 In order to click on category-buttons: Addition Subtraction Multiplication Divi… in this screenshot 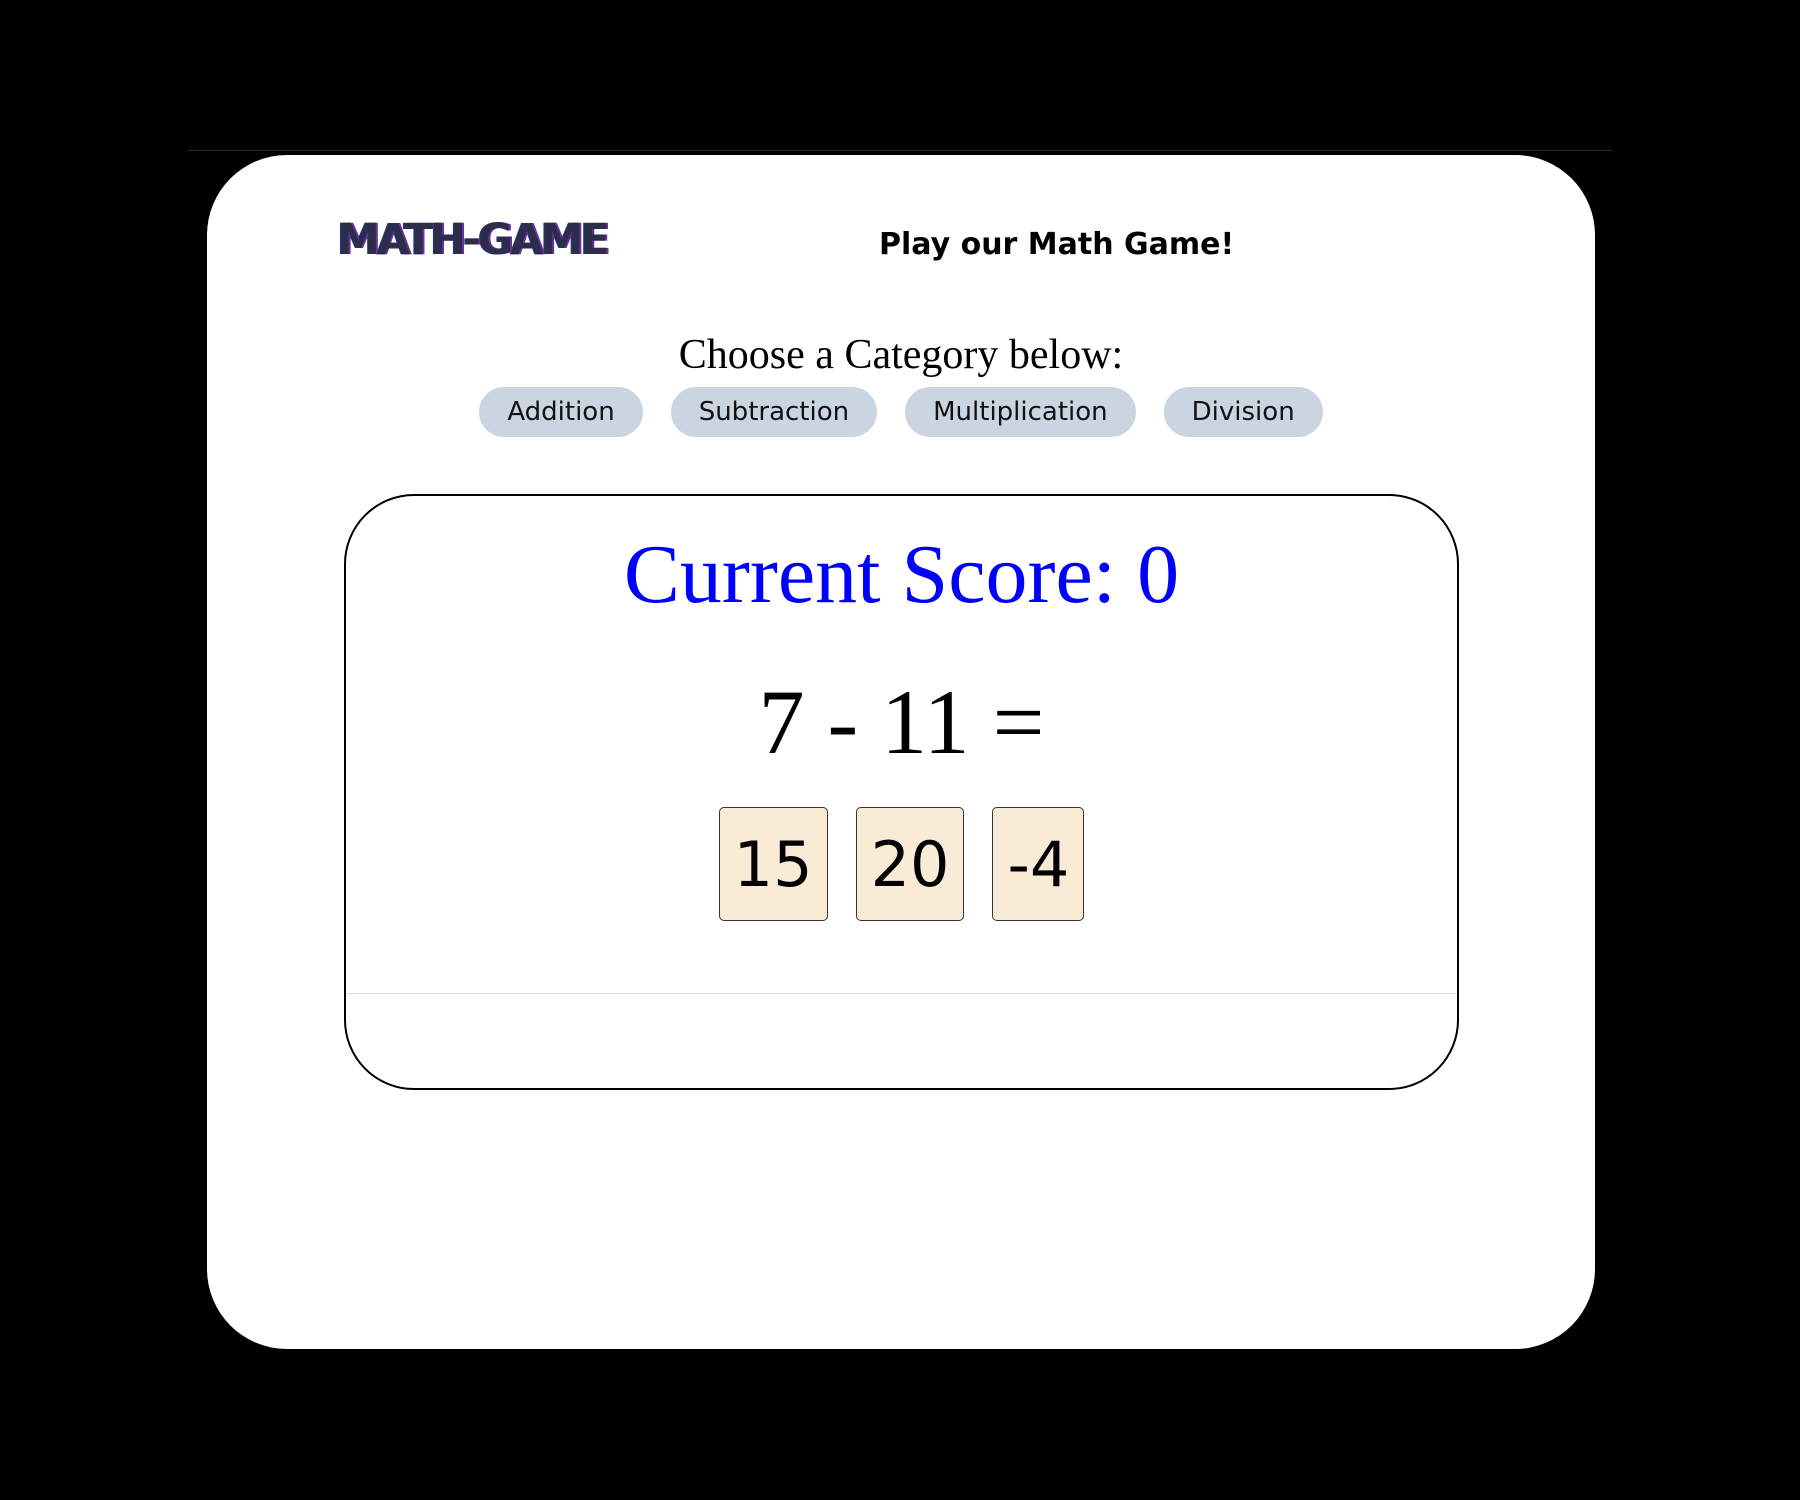, I will do `click(901, 412)`.